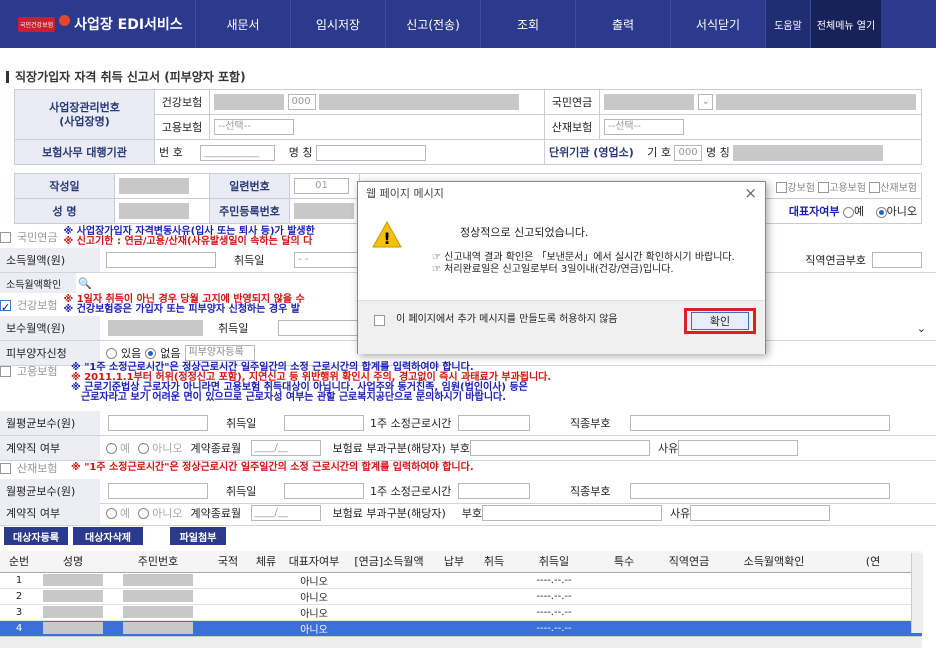  What do you see at coordinates (19, 612) in the screenshot?
I see `row-no: 3` at bounding box center [19, 612].